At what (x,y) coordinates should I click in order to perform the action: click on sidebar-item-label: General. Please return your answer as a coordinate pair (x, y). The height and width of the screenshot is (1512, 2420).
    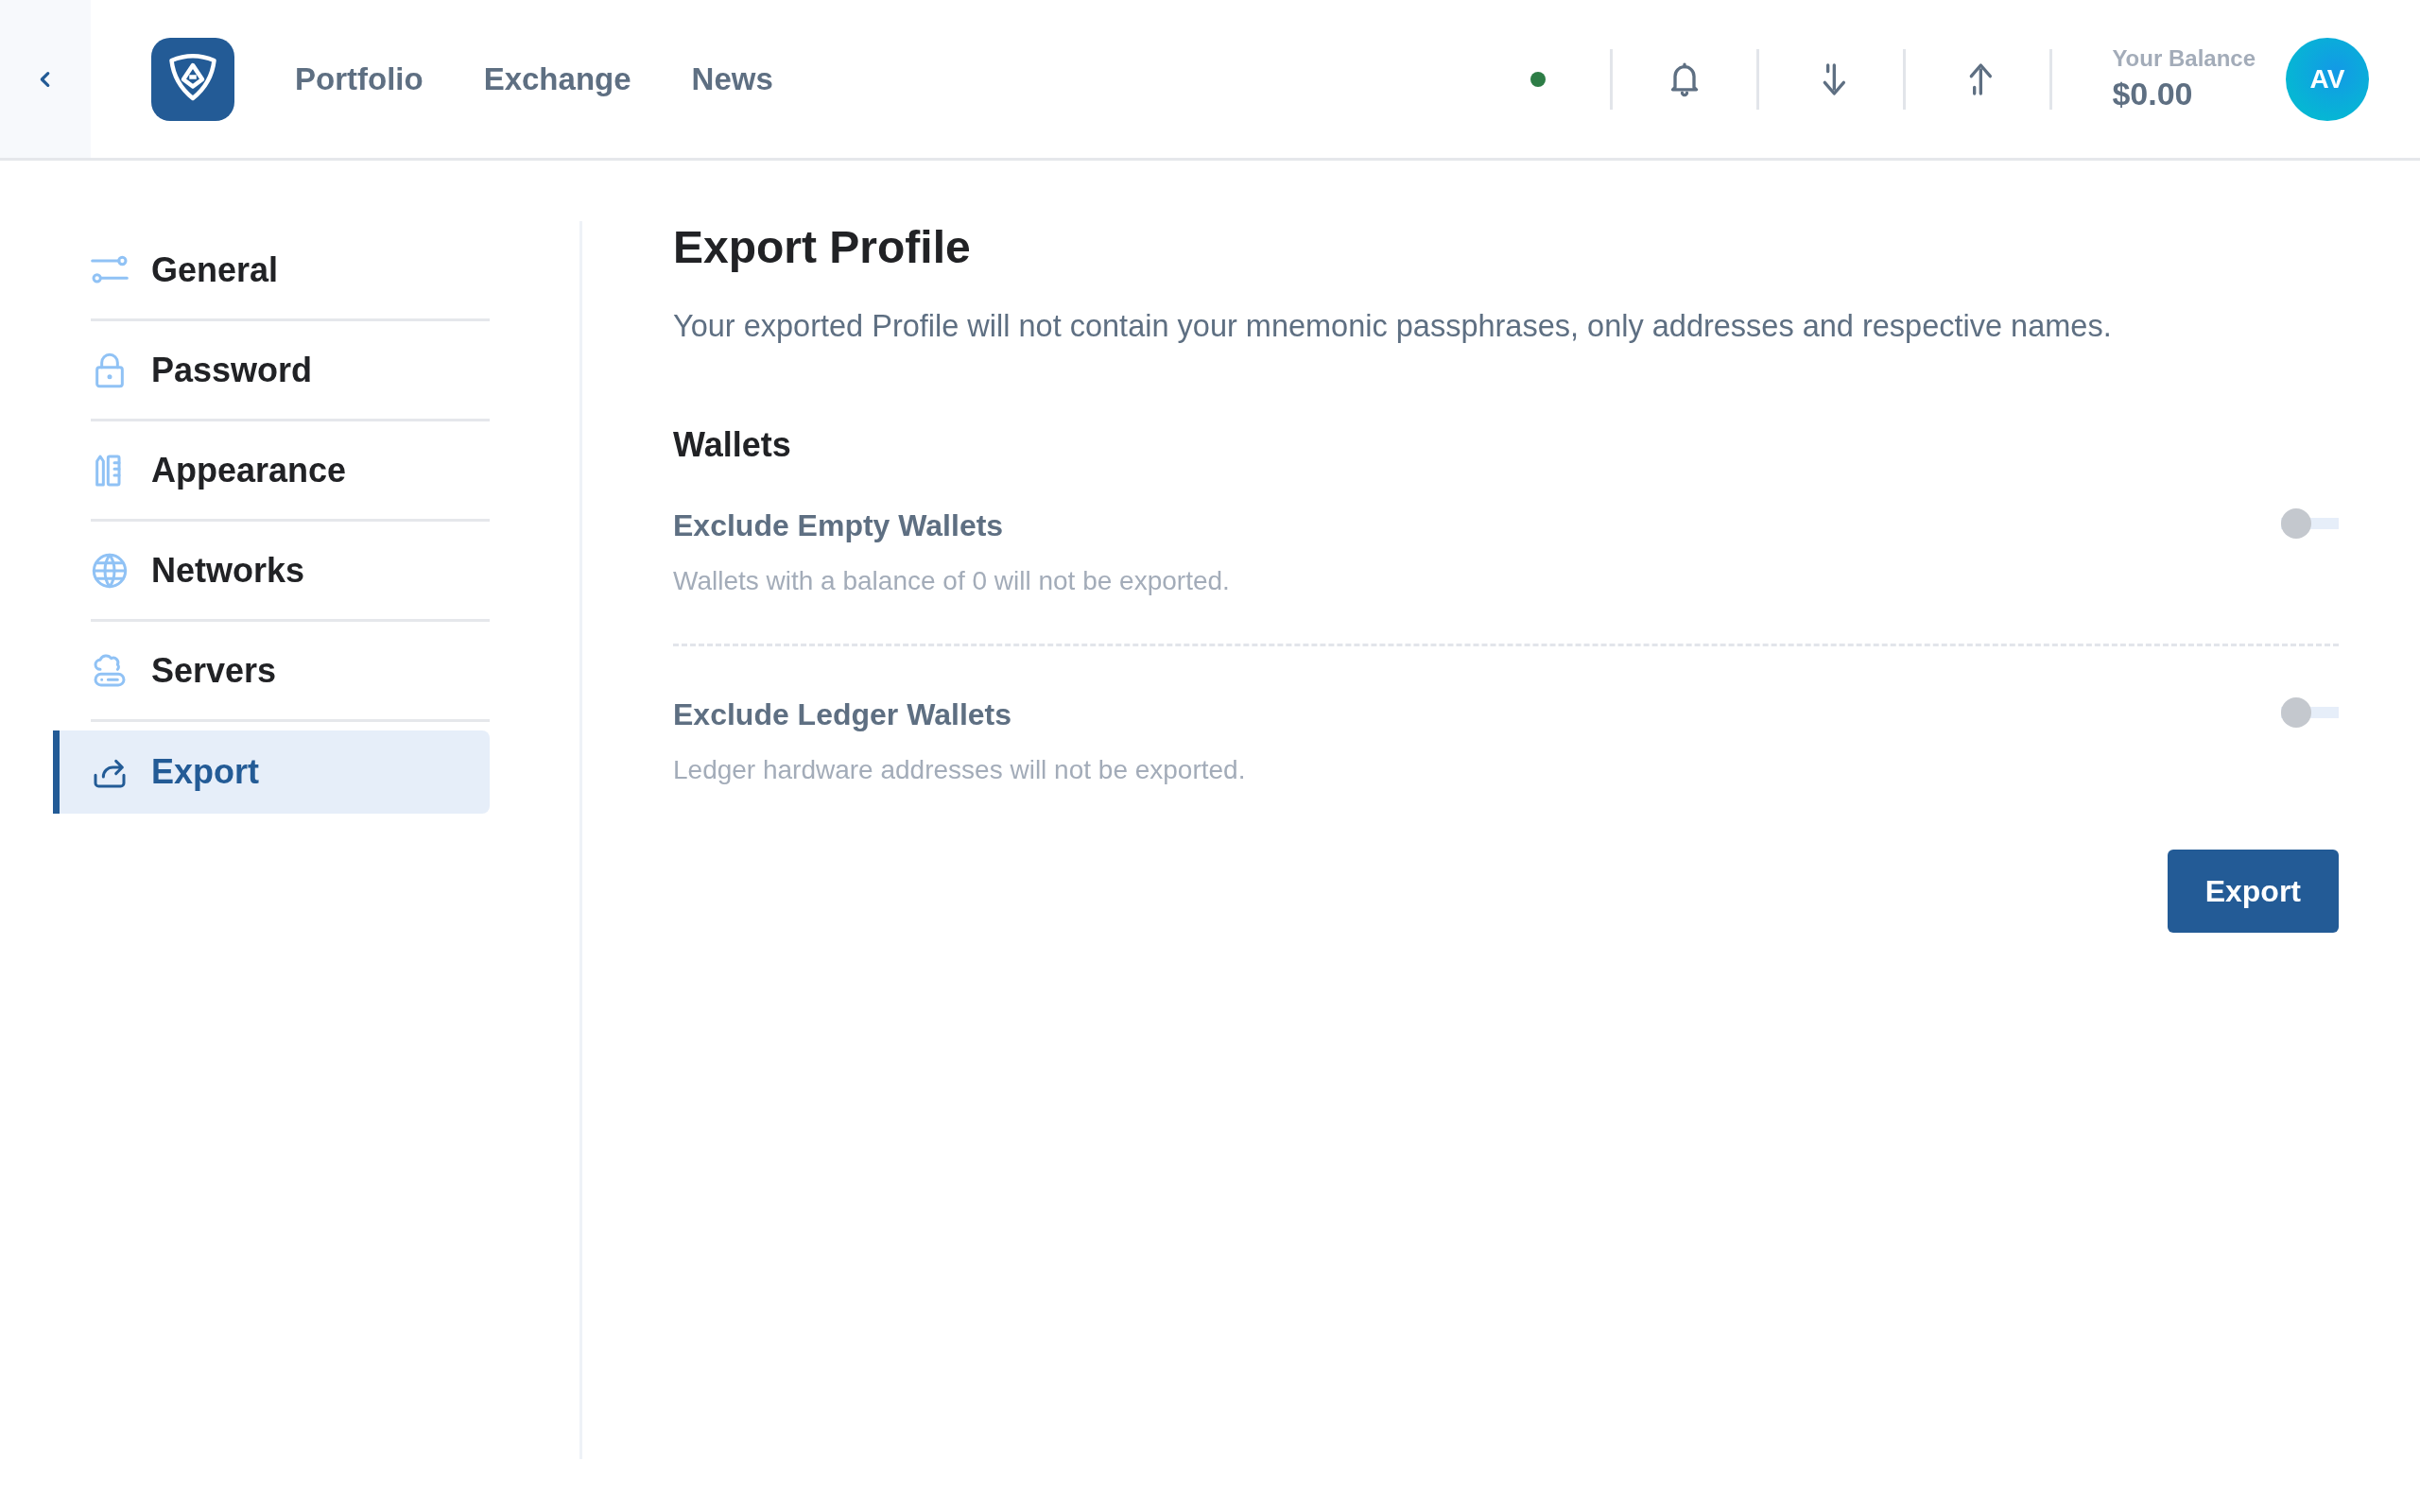
    Looking at the image, I should click on (215, 269).